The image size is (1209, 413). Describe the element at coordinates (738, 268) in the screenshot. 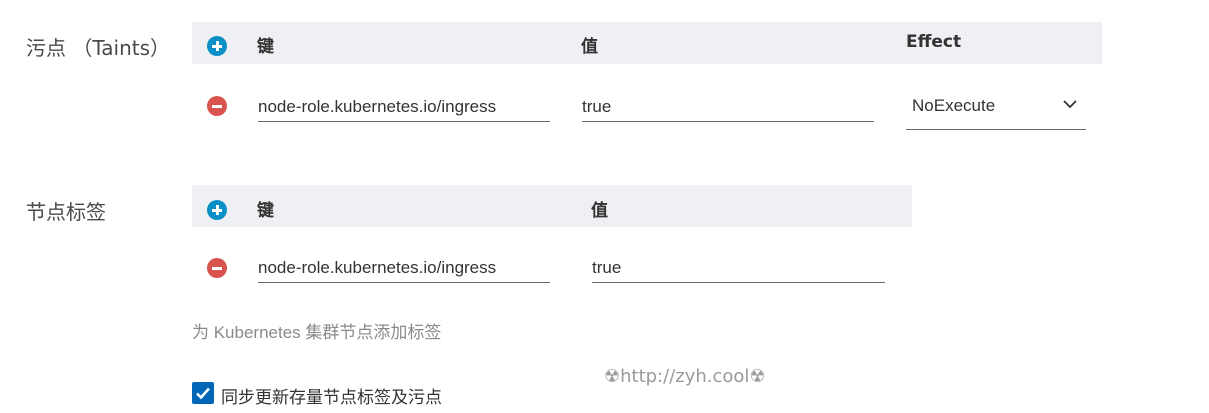

I see `label-value-input: true` at that location.